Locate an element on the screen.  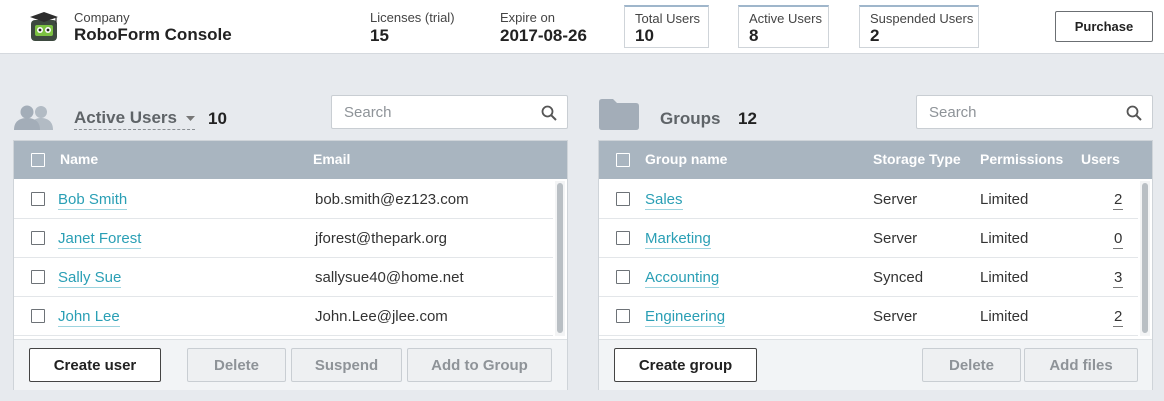
user-email: sallysue40@home.net is located at coordinates (389, 277).